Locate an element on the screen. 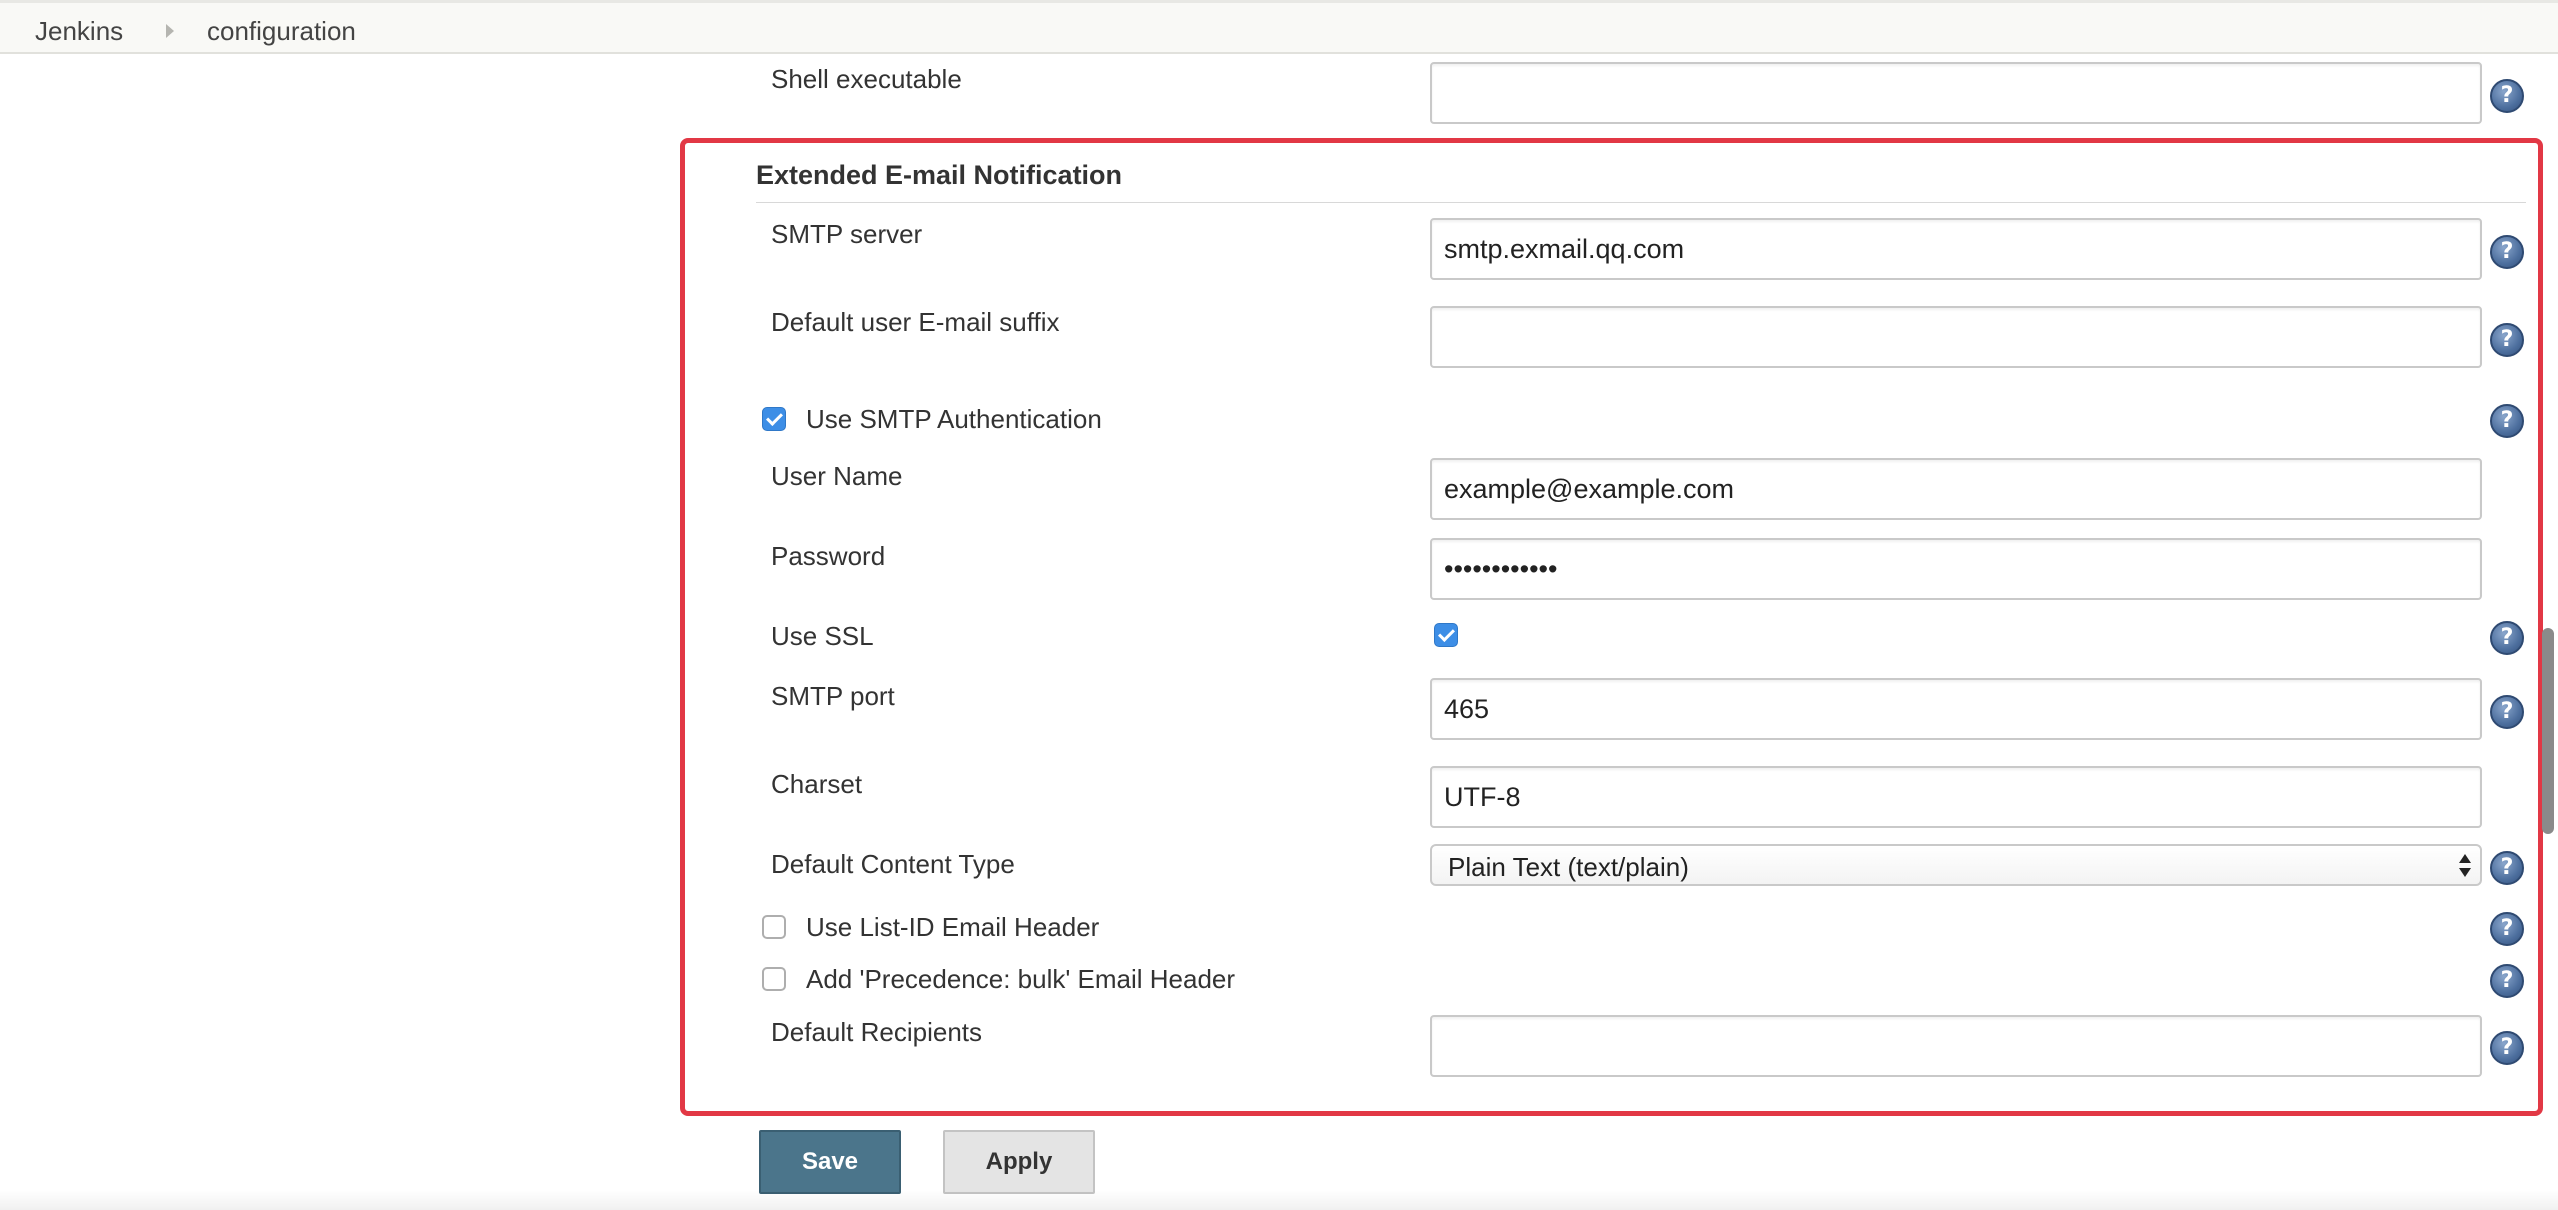  default-suffix-label: Default user E-mail suffix is located at coordinates (915, 322).